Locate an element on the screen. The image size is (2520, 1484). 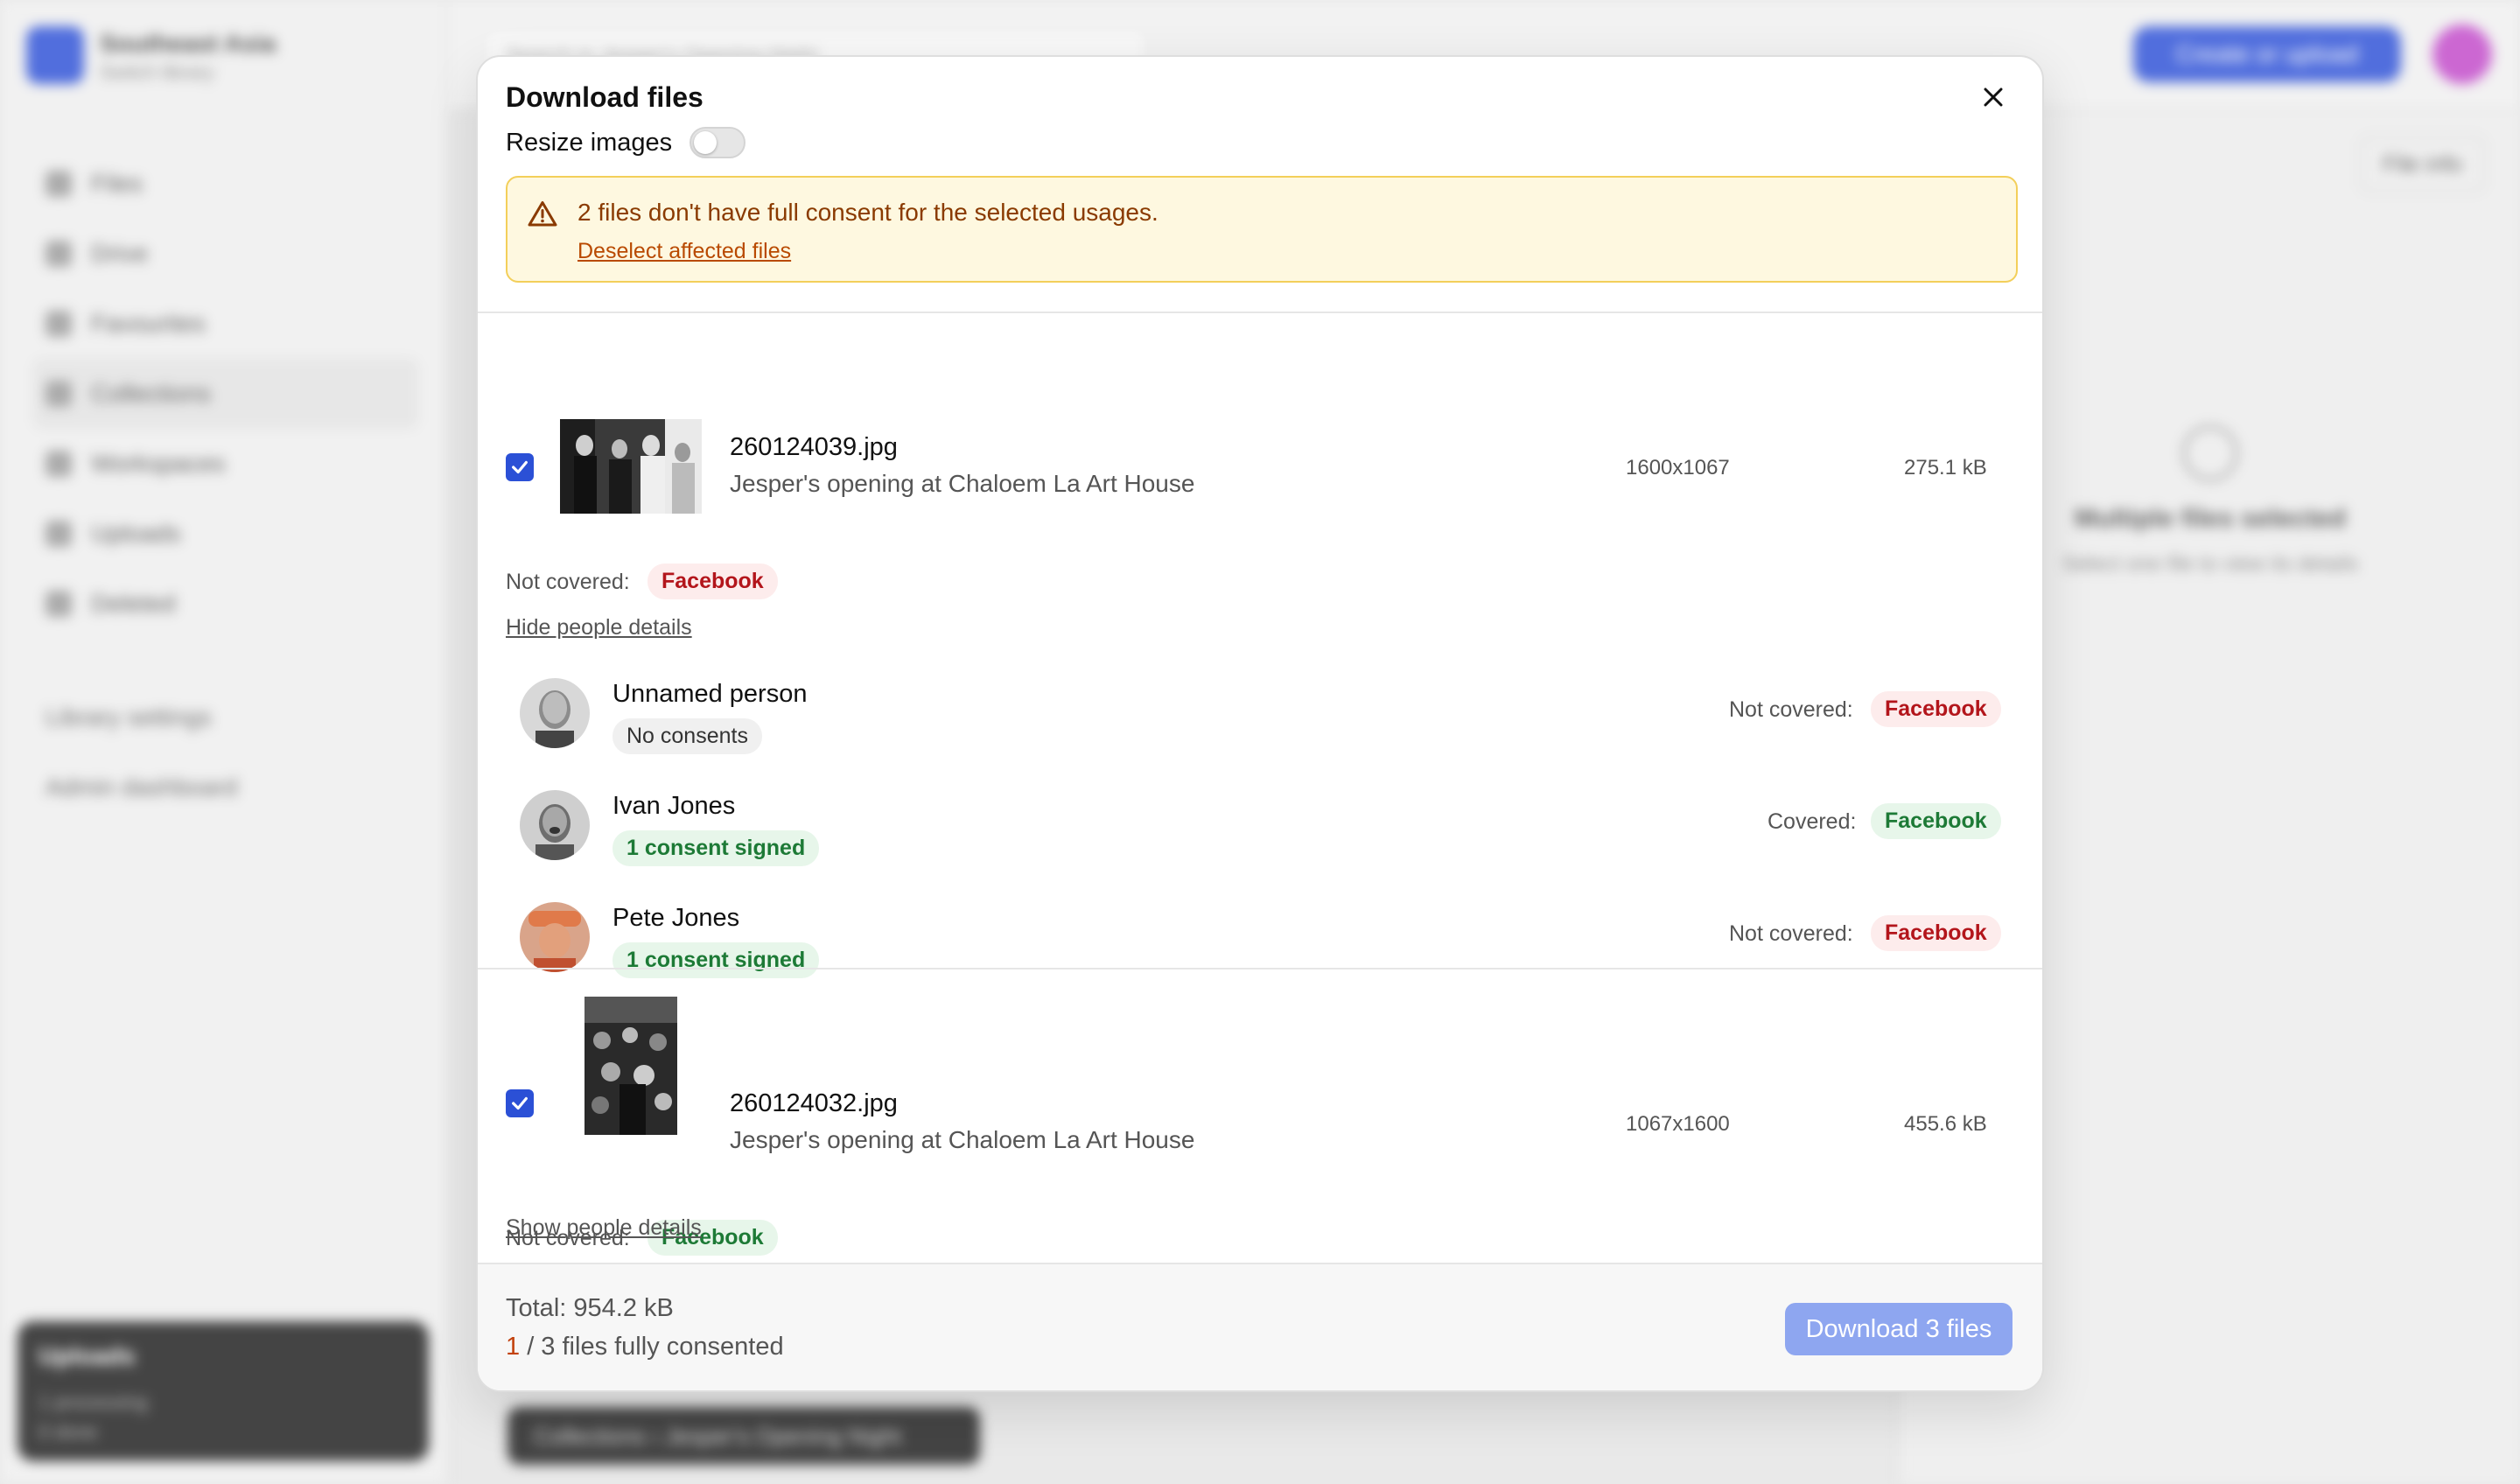
resize-images-toggle is located at coordinates (718, 142).